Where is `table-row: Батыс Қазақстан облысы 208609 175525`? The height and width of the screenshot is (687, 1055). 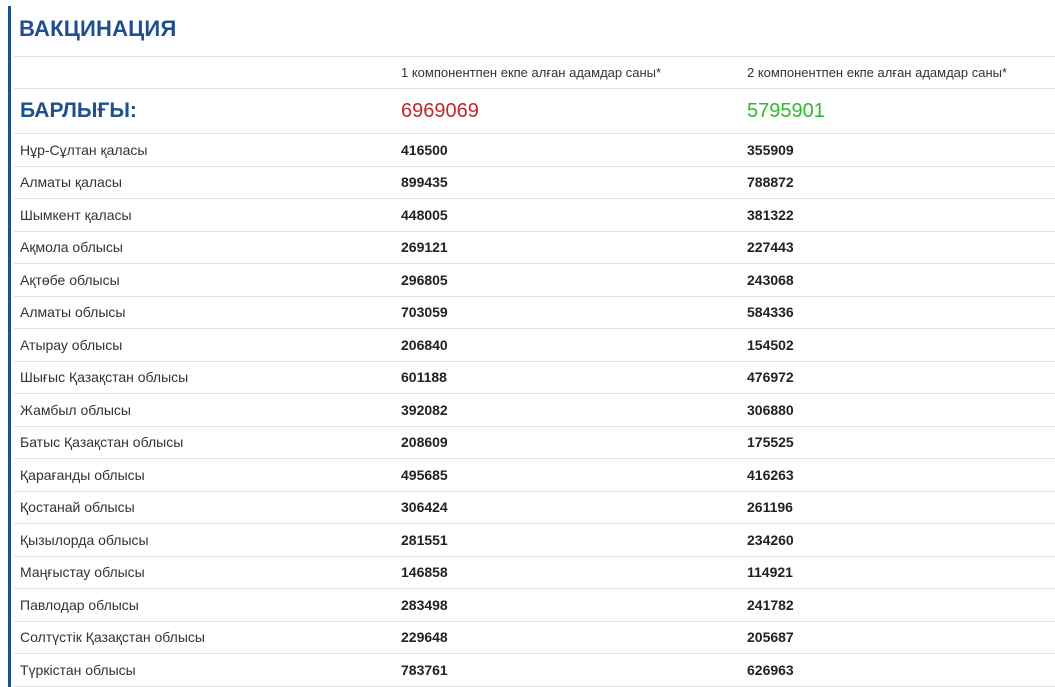 table-row: Батыс Қазақстан облысы 208609 175525 is located at coordinates (534, 442).